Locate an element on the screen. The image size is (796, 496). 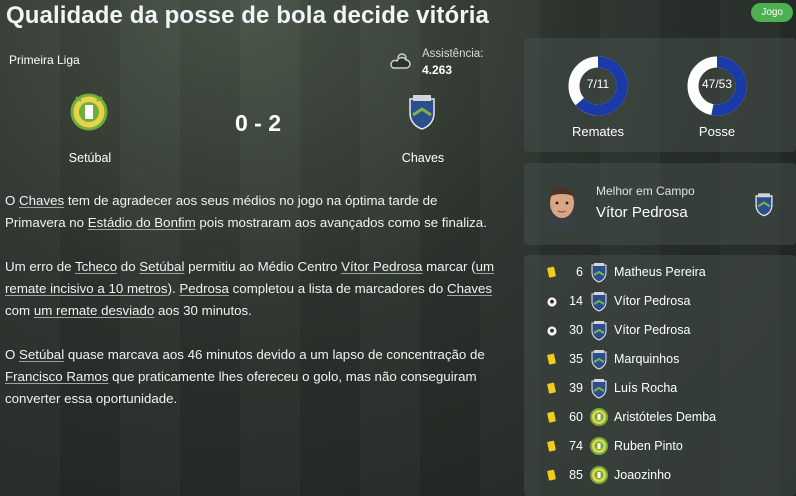
event-player-name: Matheus Pereira is located at coordinates (660, 272).